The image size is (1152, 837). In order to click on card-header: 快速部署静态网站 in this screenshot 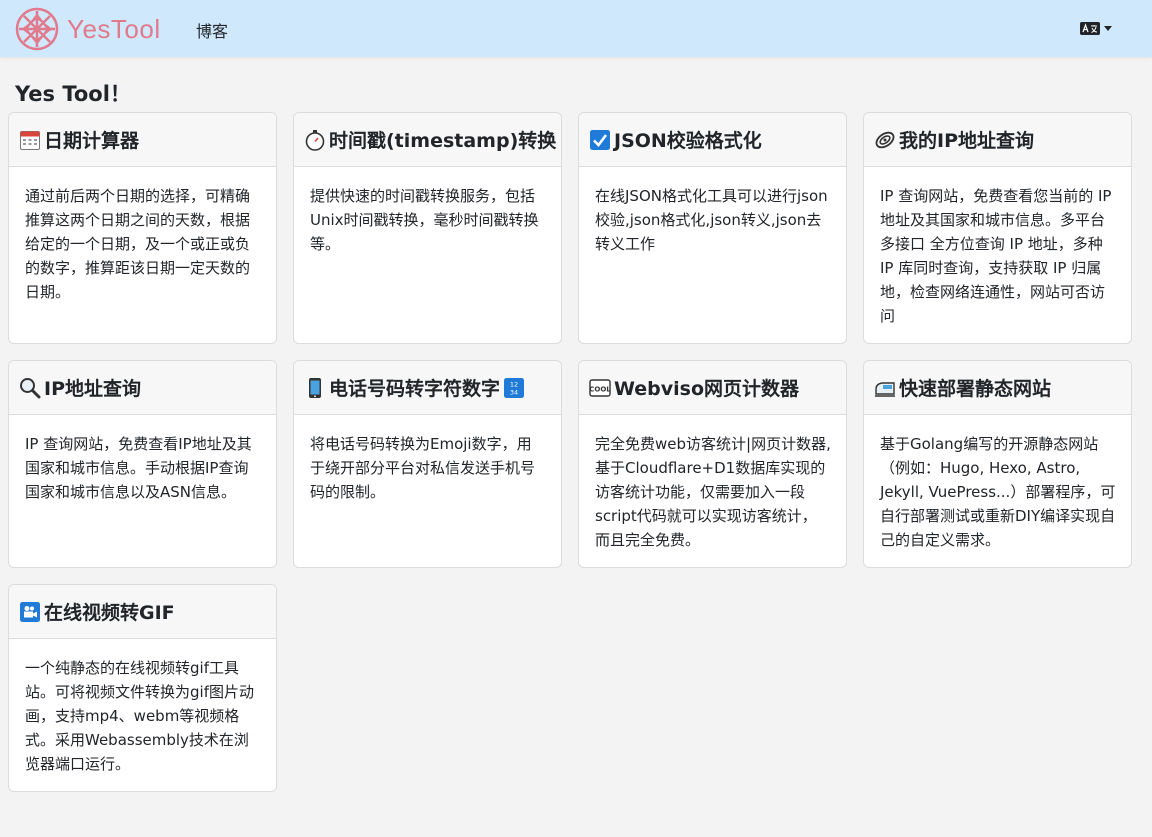, I will do `click(997, 388)`.